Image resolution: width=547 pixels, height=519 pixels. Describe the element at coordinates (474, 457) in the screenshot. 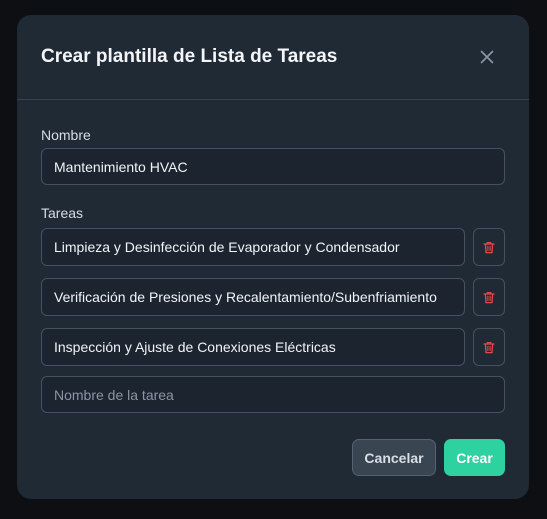

I see `create-button: Crear` at that location.